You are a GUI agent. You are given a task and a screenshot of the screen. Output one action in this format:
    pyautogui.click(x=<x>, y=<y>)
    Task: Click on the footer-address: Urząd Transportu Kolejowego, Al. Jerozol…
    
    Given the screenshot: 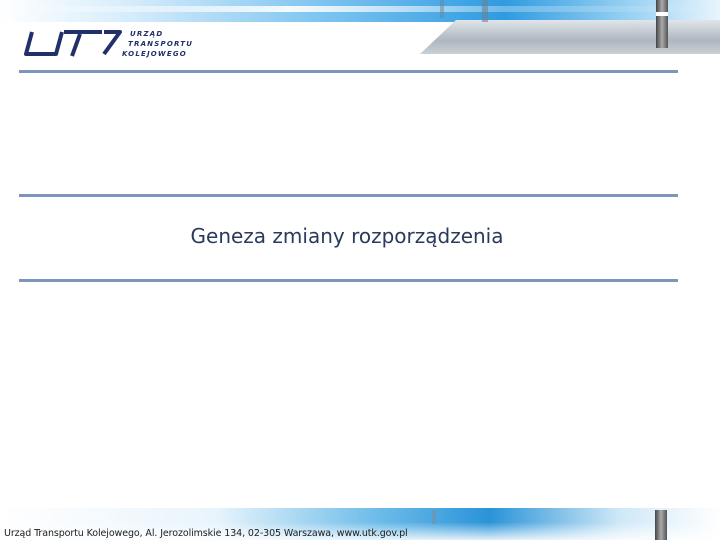 What is the action you would take?
    pyautogui.click(x=206, y=533)
    